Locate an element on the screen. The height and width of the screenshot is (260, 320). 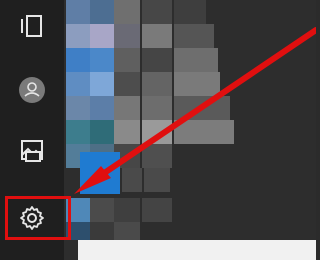
pictures-icon is located at coordinates (32, 151).